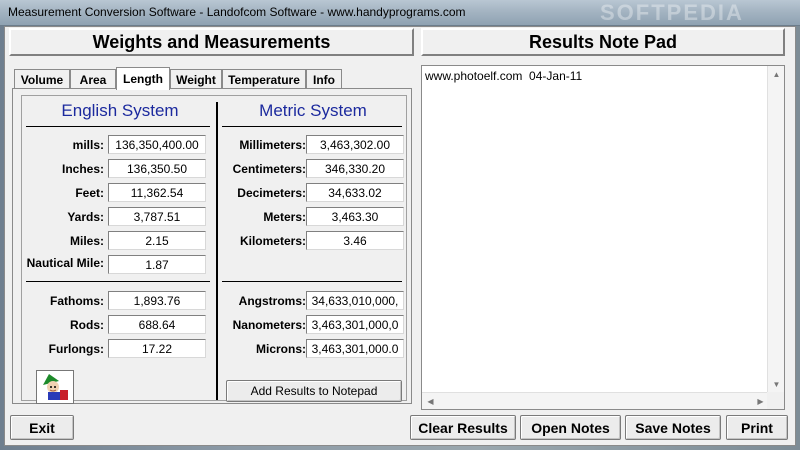 The image size is (800, 450). What do you see at coordinates (355, 240) in the screenshot?
I see `kilometers-field: 3.46` at bounding box center [355, 240].